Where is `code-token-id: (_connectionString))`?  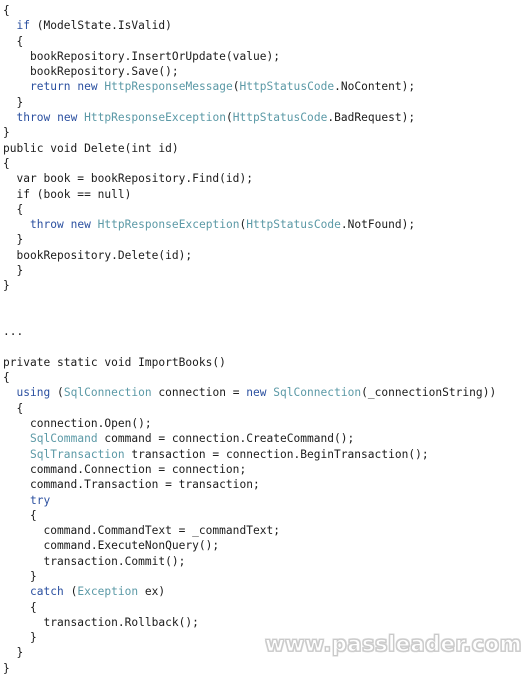
code-token-id: (_connectionString)) is located at coordinates (429, 393).